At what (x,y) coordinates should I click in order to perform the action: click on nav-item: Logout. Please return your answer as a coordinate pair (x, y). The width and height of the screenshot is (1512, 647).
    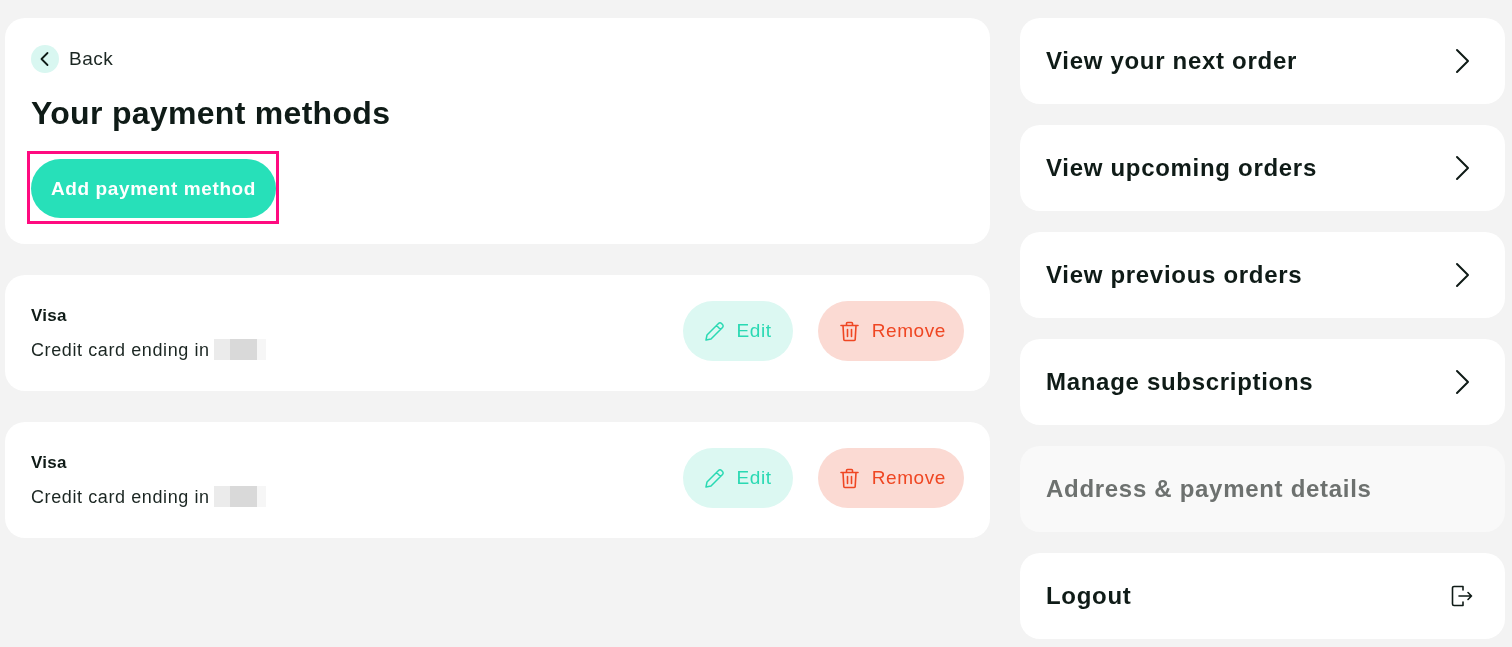
    Looking at the image, I should click on (1262, 596).